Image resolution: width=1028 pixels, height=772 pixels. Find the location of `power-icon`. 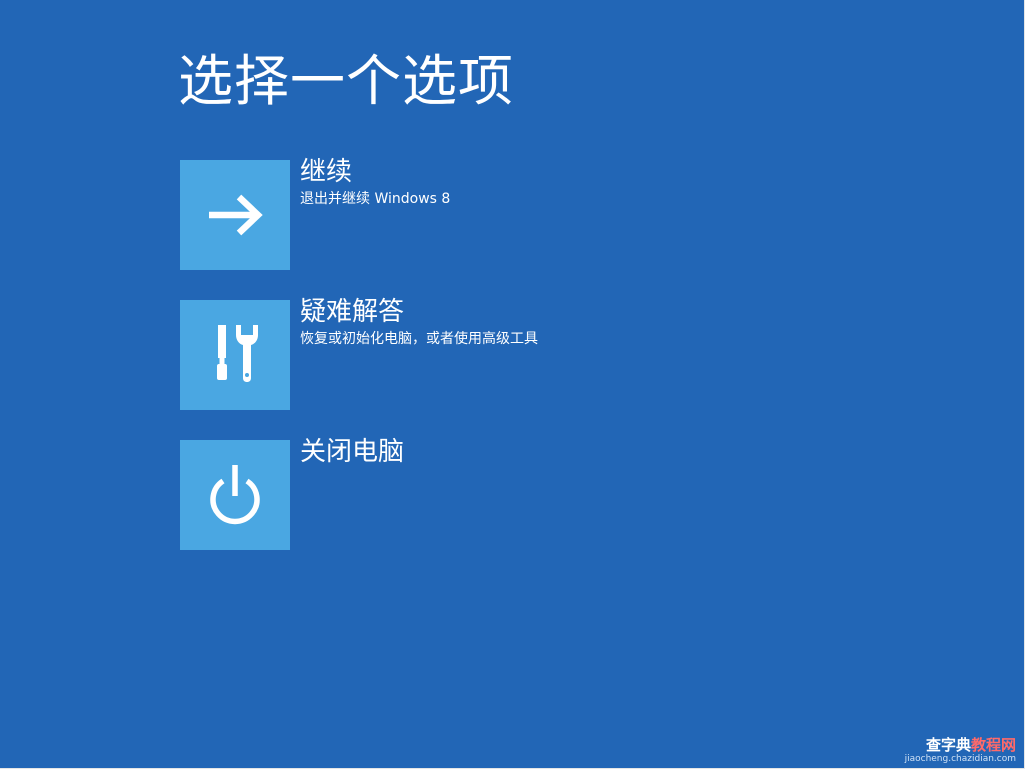

power-icon is located at coordinates (235, 495).